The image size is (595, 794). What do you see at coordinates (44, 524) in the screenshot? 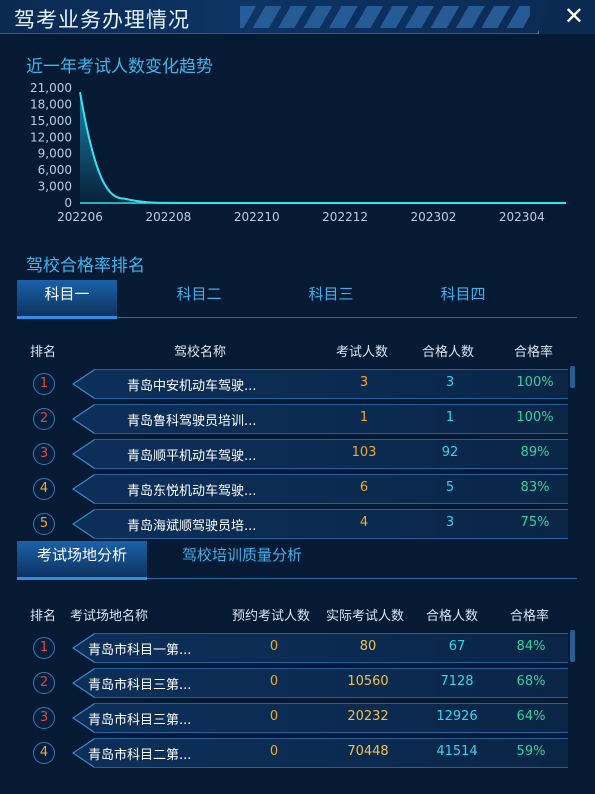
I see `rank-badge: 5` at bounding box center [44, 524].